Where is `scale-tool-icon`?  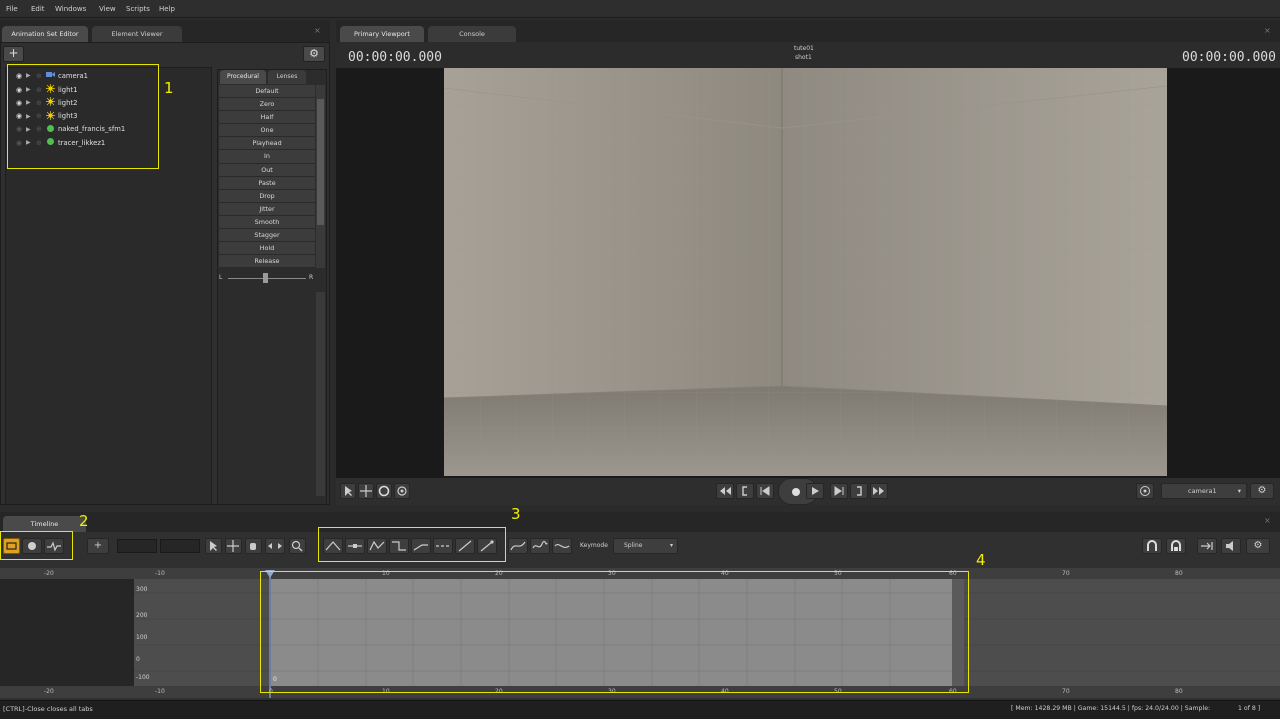 scale-tool-icon is located at coordinates (402, 491).